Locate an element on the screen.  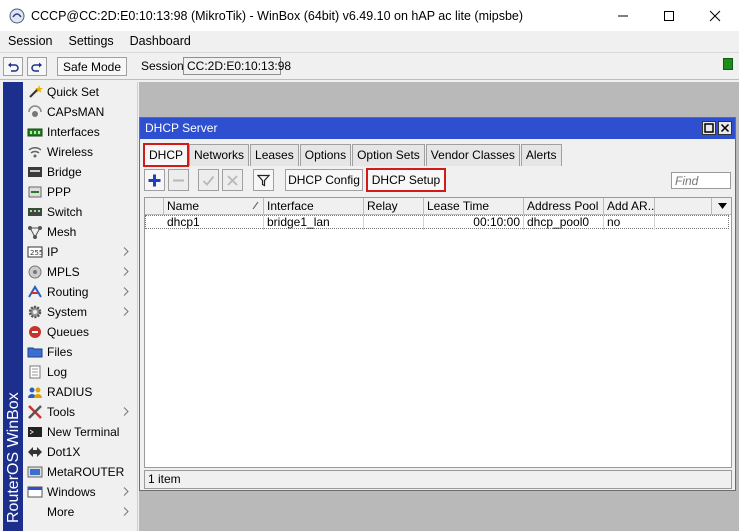
sidebar-item-dot1x: Dot1X is located at coordinates (80, 452).